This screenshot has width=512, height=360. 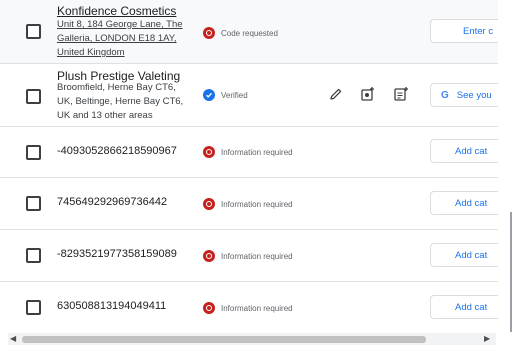 I want to click on scroll-right-arrow-icon: ▶, so click(x=487, y=339).